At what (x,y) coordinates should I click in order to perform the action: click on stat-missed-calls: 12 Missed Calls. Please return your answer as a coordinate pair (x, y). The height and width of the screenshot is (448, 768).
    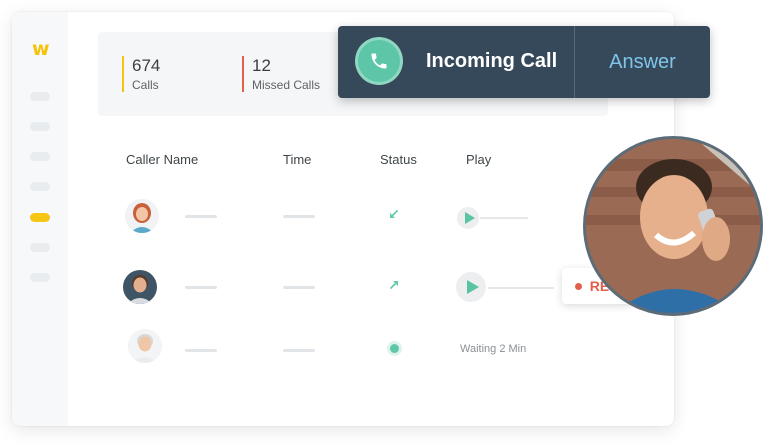
    Looking at the image, I should click on (281, 74).